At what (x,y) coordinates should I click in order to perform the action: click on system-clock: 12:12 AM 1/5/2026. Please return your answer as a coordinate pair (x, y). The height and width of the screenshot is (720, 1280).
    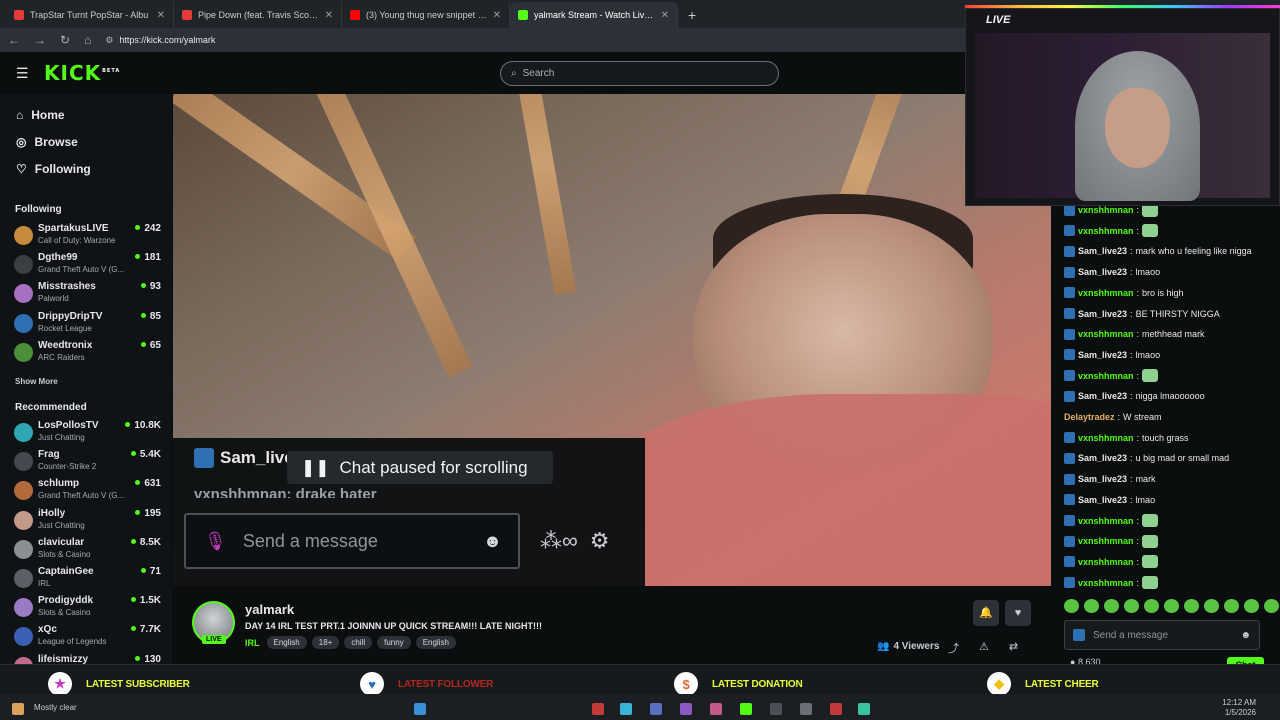
    Looking at the image, I should click on (1239, 708).